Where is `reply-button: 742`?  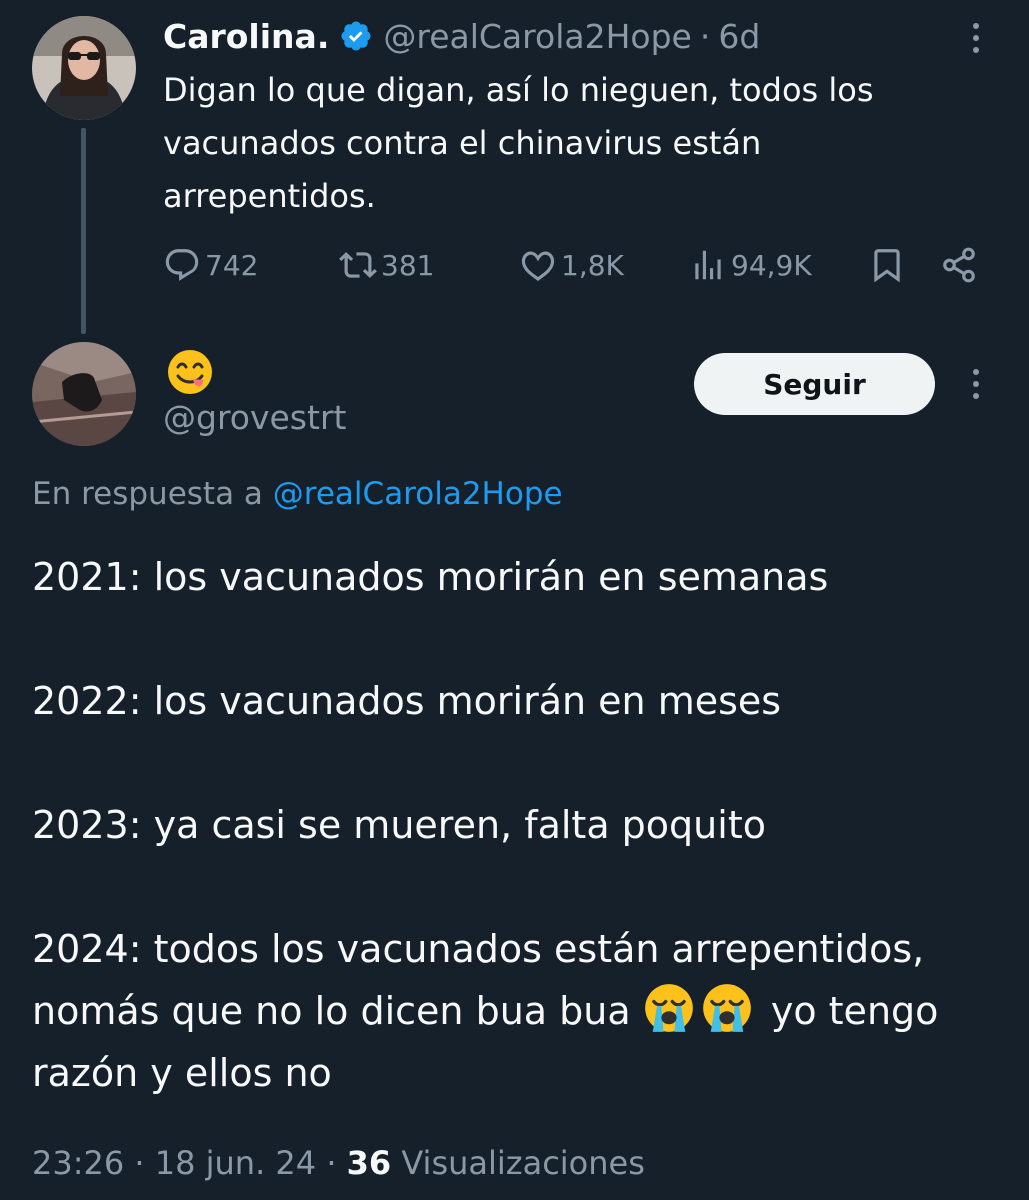
reply-button: 742 is located at coordinates (210, 265).